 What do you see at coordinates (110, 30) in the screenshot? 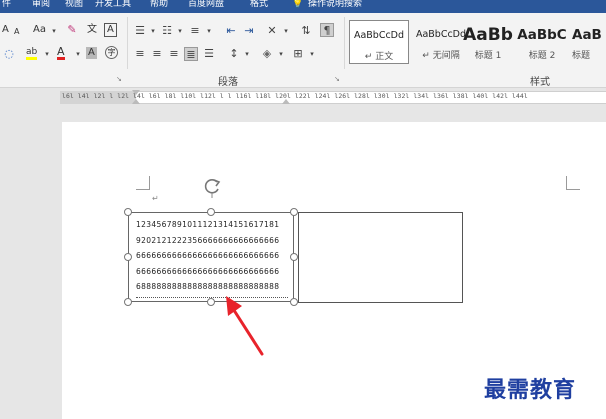
I see `char-border-button: A` at bounding box center [110, 30].